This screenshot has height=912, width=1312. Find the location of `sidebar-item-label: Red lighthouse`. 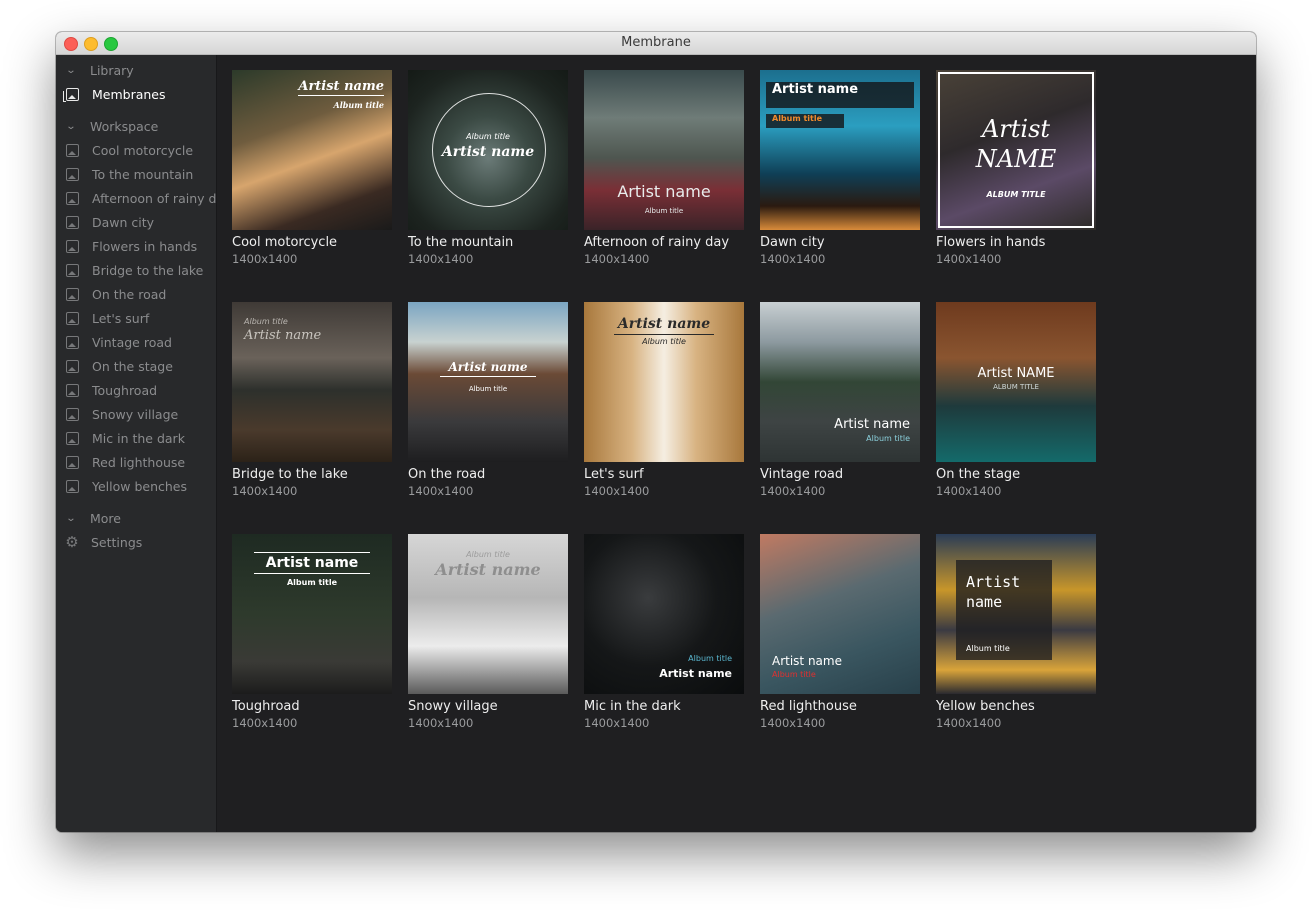

sidebar-item-label: Red lighthouse is located at coordinates (139, 462).